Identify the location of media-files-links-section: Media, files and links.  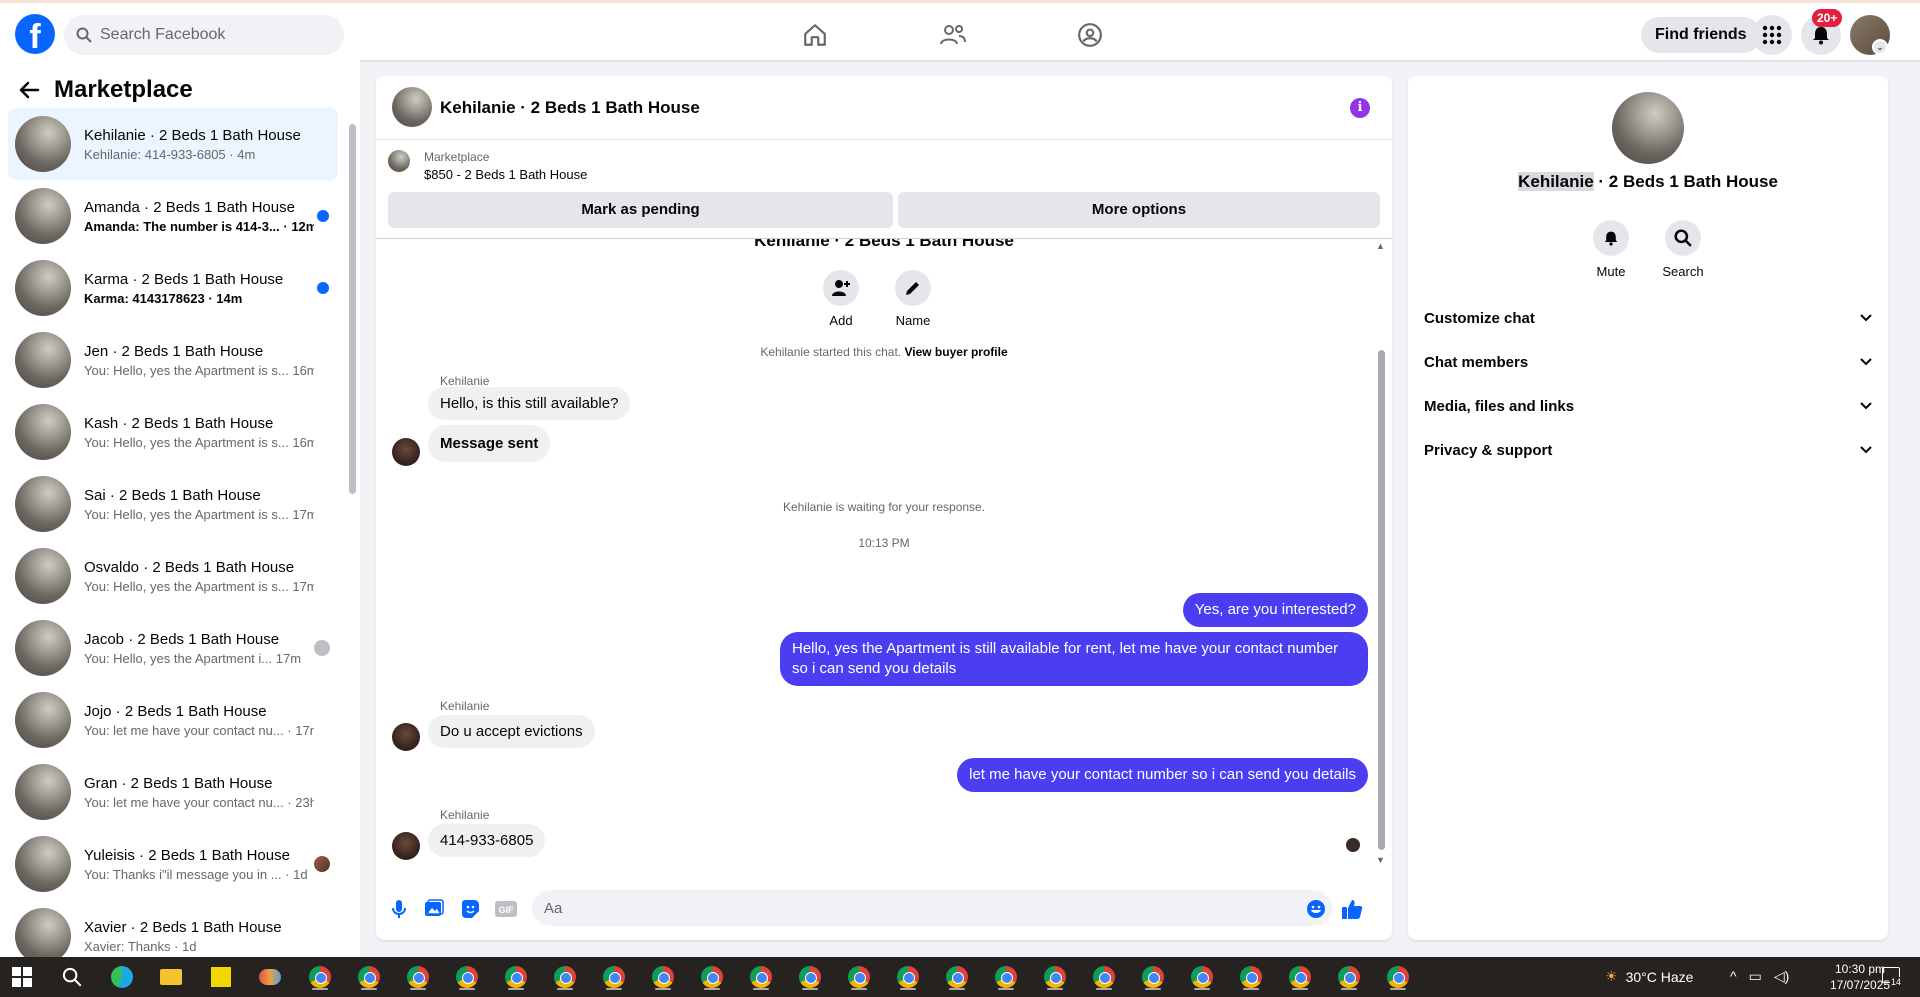
(1648, 406).